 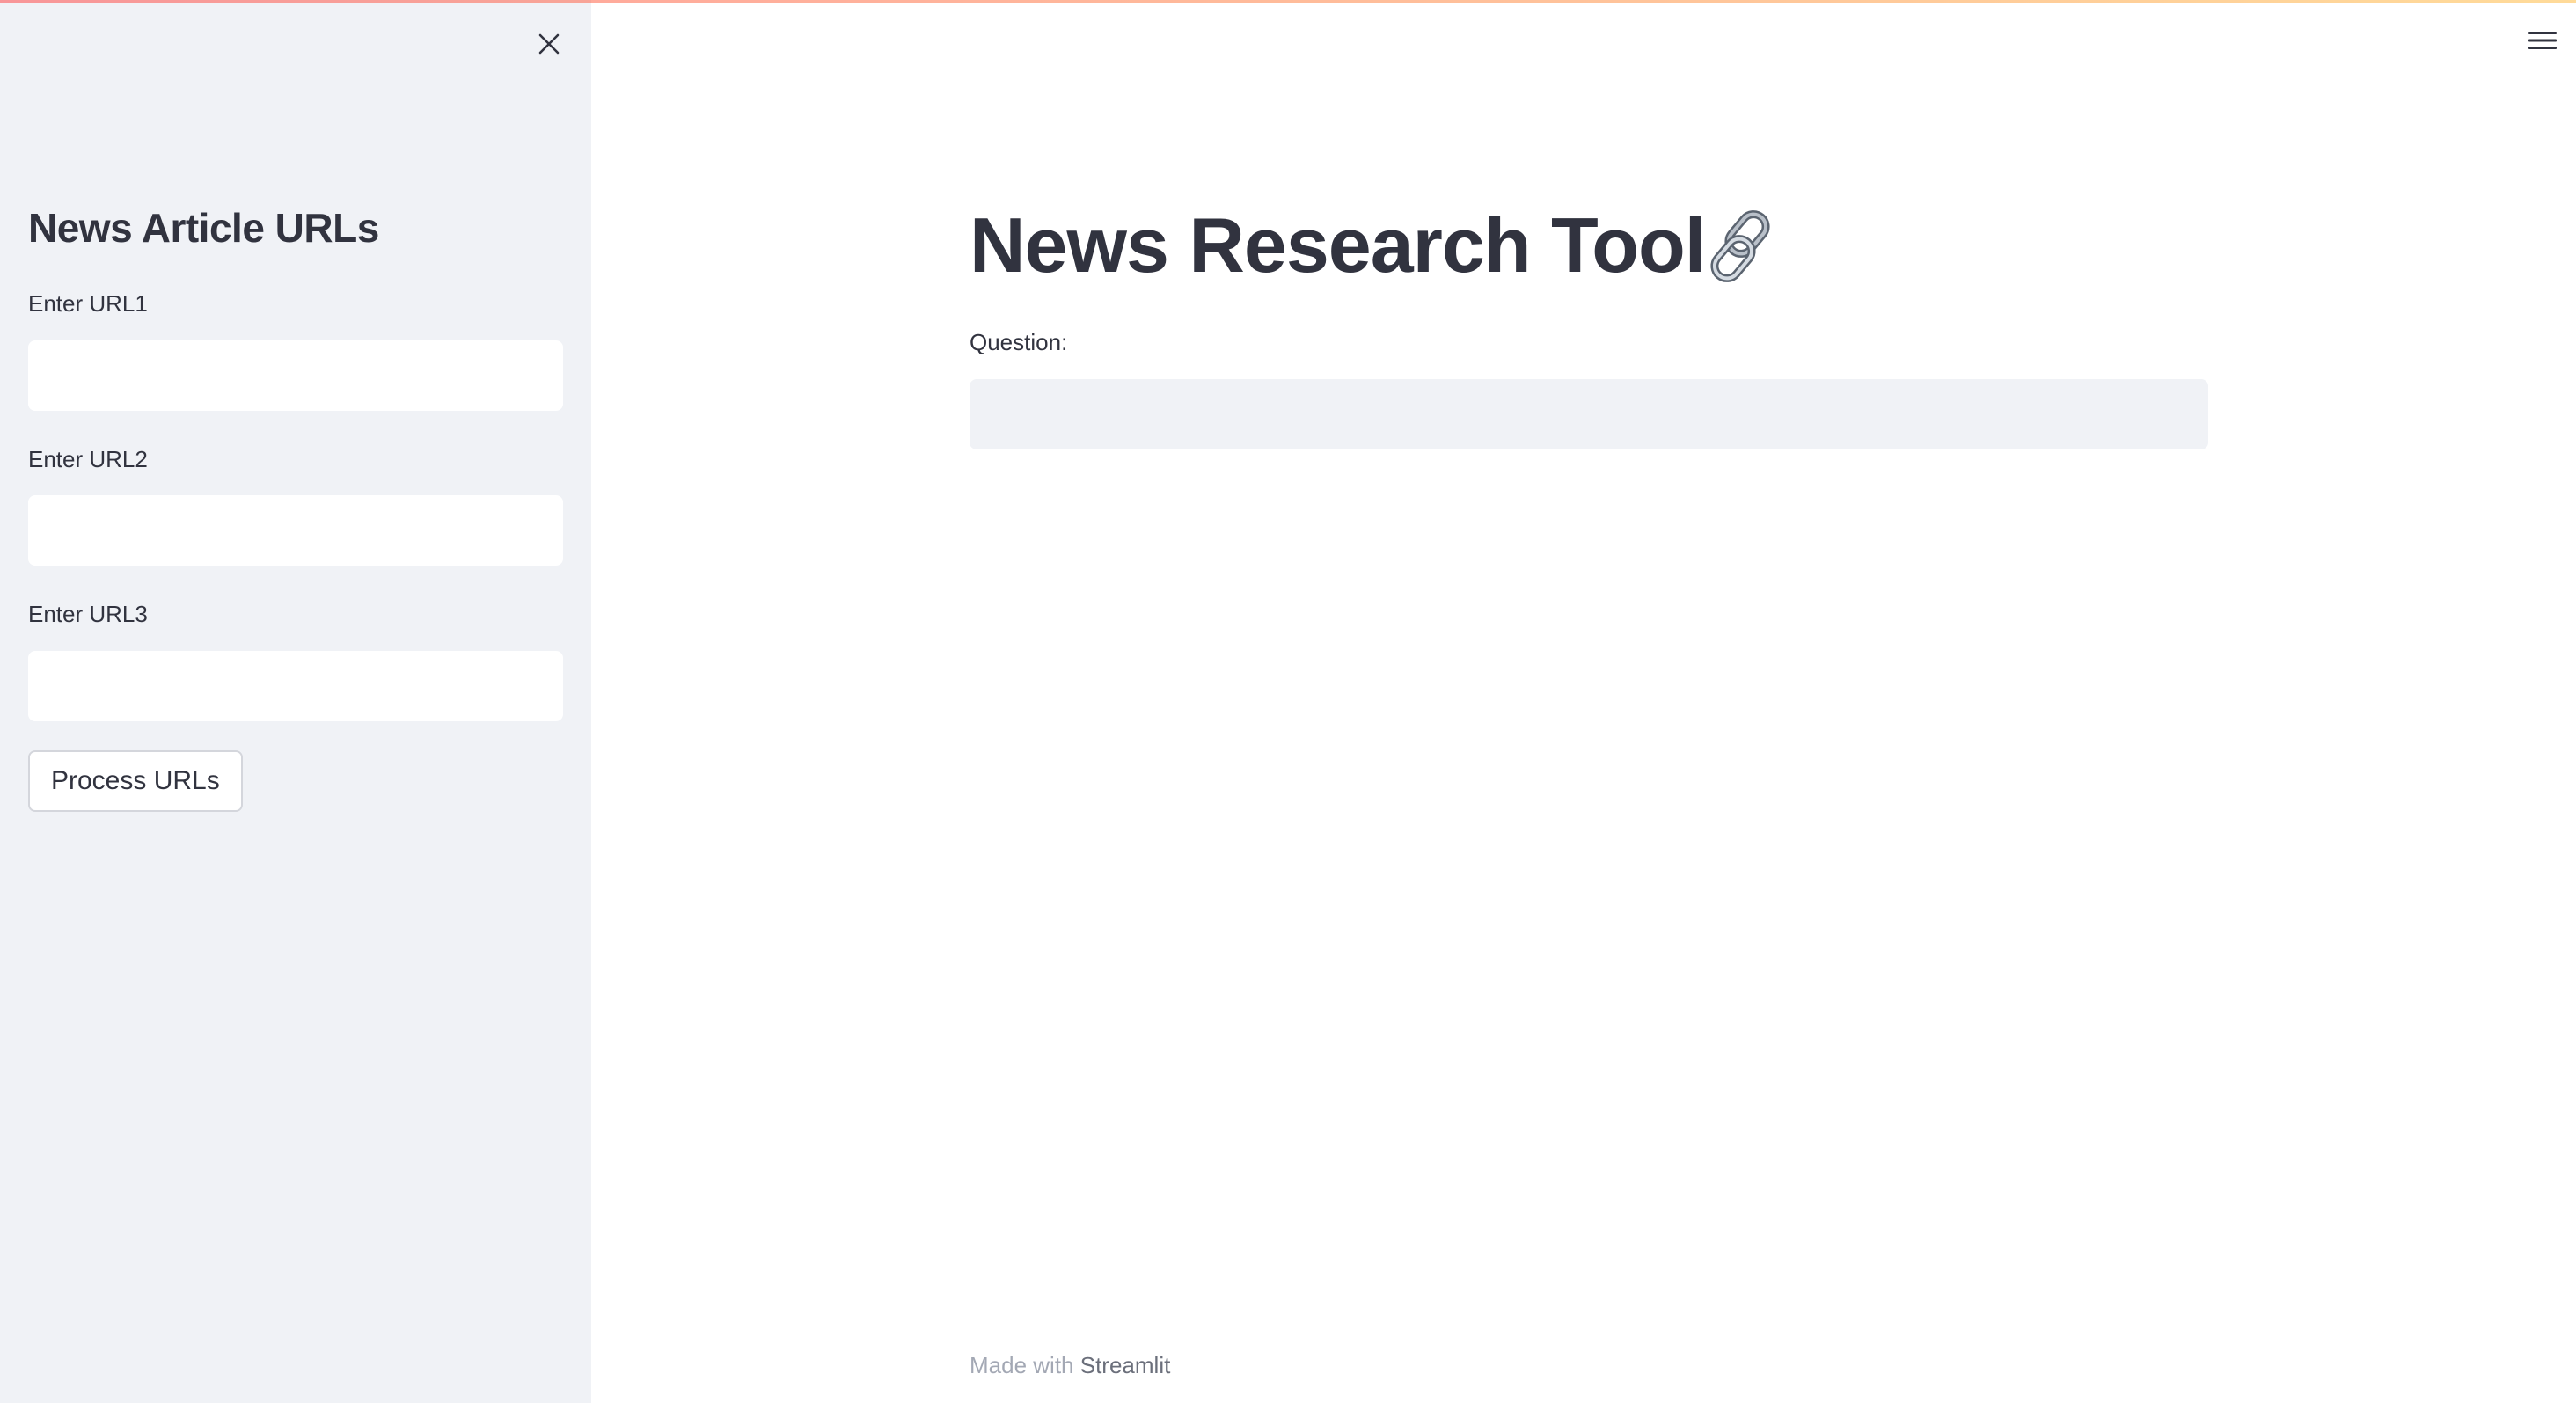 I want to click on footer-prefix: Made with, so click(x=1022, y=1365).